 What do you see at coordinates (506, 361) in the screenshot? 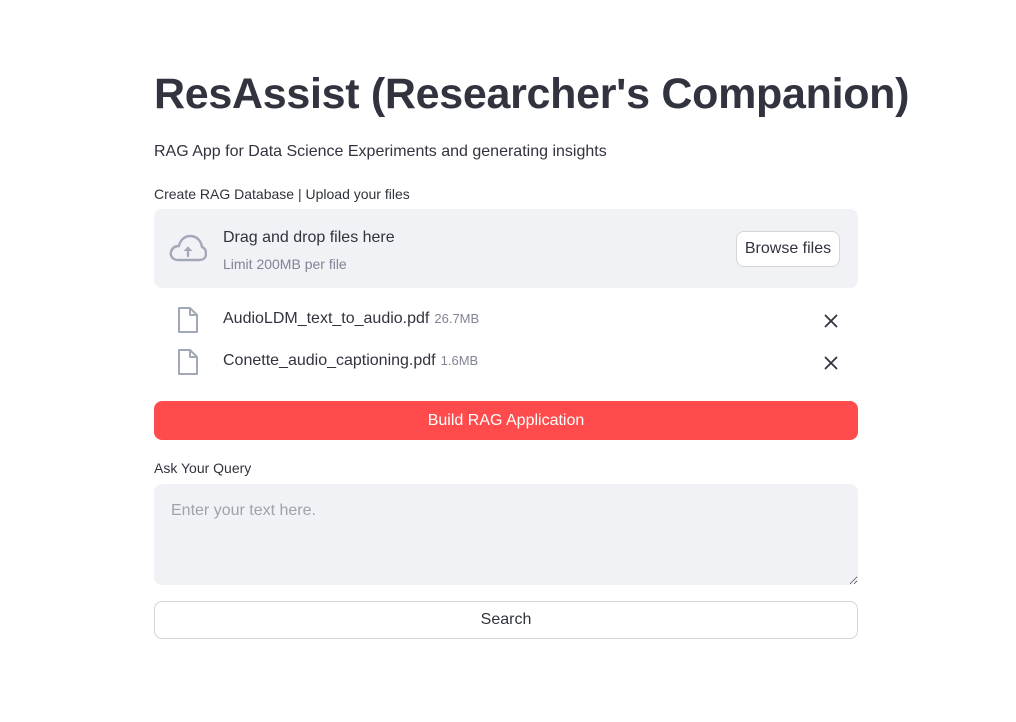
I see `uploaded-file-row: Conette_audio_captioning.pdf 1.6MB` at bounding box center [506, 361].